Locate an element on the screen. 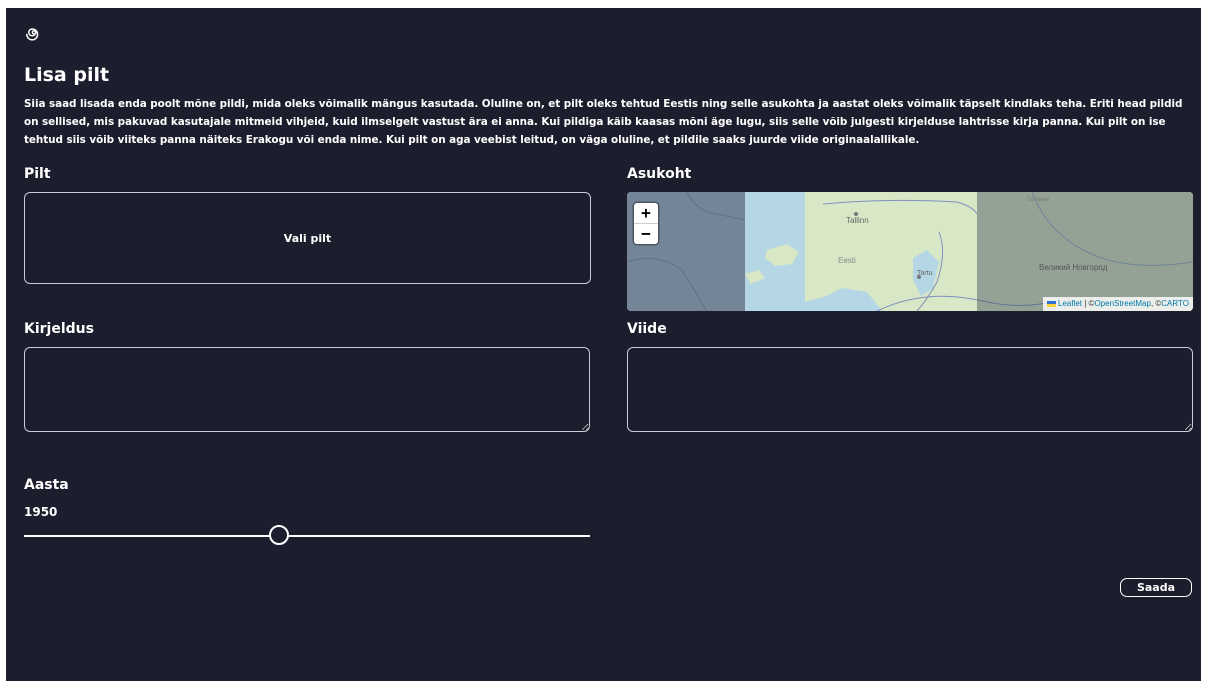  map-label-eesti: Eesti is located at coordinates (847, 260).